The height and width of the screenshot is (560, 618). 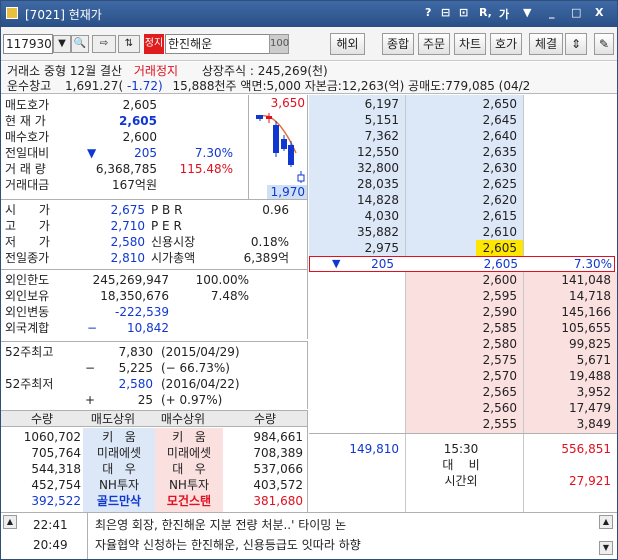 What do you see at coordinates (464, 360) in the screenshot?
I see `bid-price: 2,575` at bounding box center [464, 360].